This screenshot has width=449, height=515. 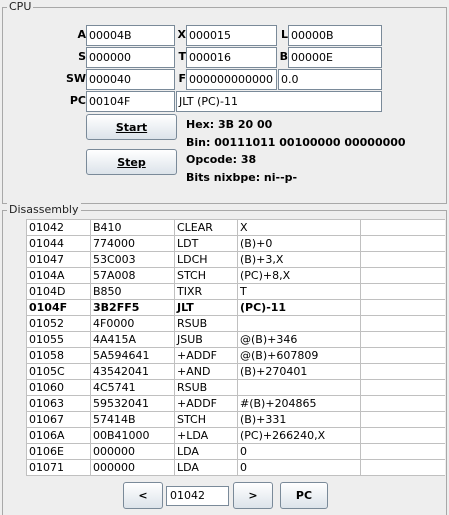 What do you see at coordinates (132, 291) in the screenshot?
I see `hex-cell: B850` at bounding box center [132, 291].